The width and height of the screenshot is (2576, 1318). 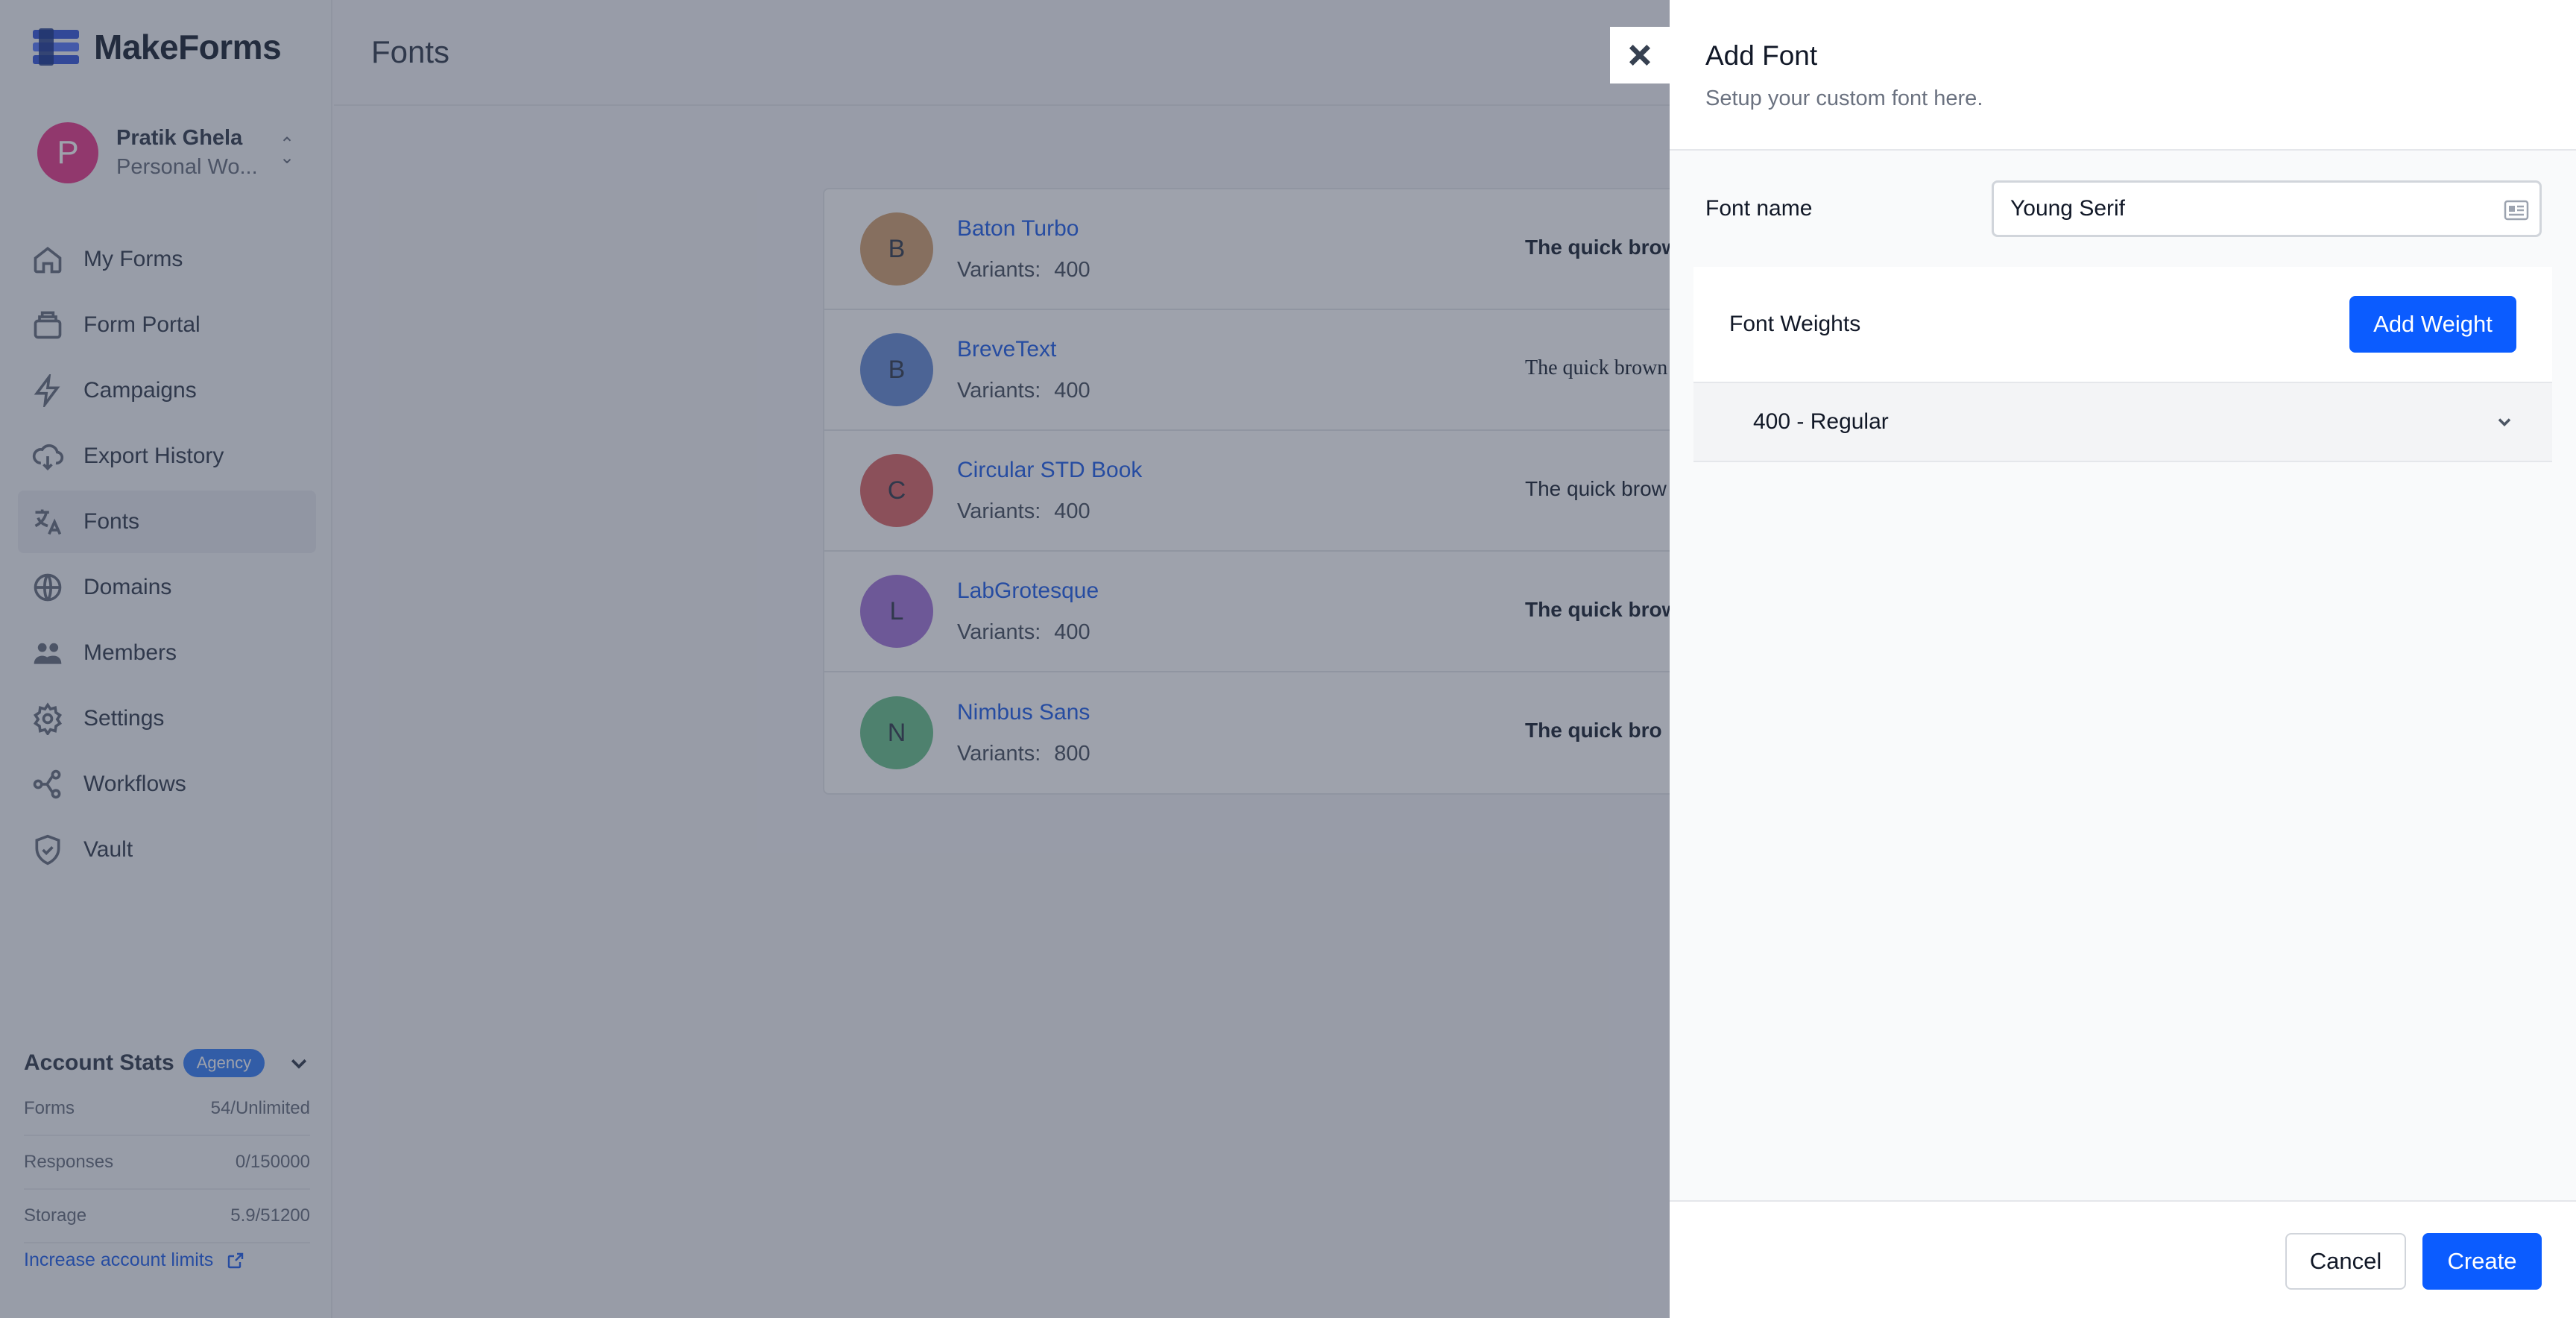 What do you see at coordinates (1844, 98) in the screenshot?
I see `drawer-subtitle: Setup your custom font here.` at bounding box center [1844, 98].